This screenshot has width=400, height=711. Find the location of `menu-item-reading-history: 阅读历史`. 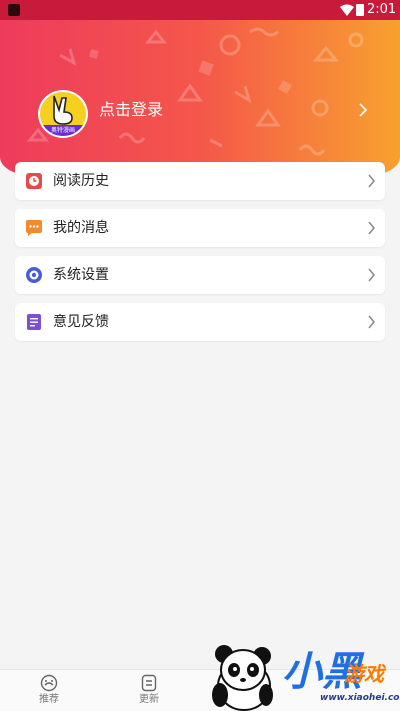

menu-item-reading-history: 阅读历史 is located at coordinates (200, 181).